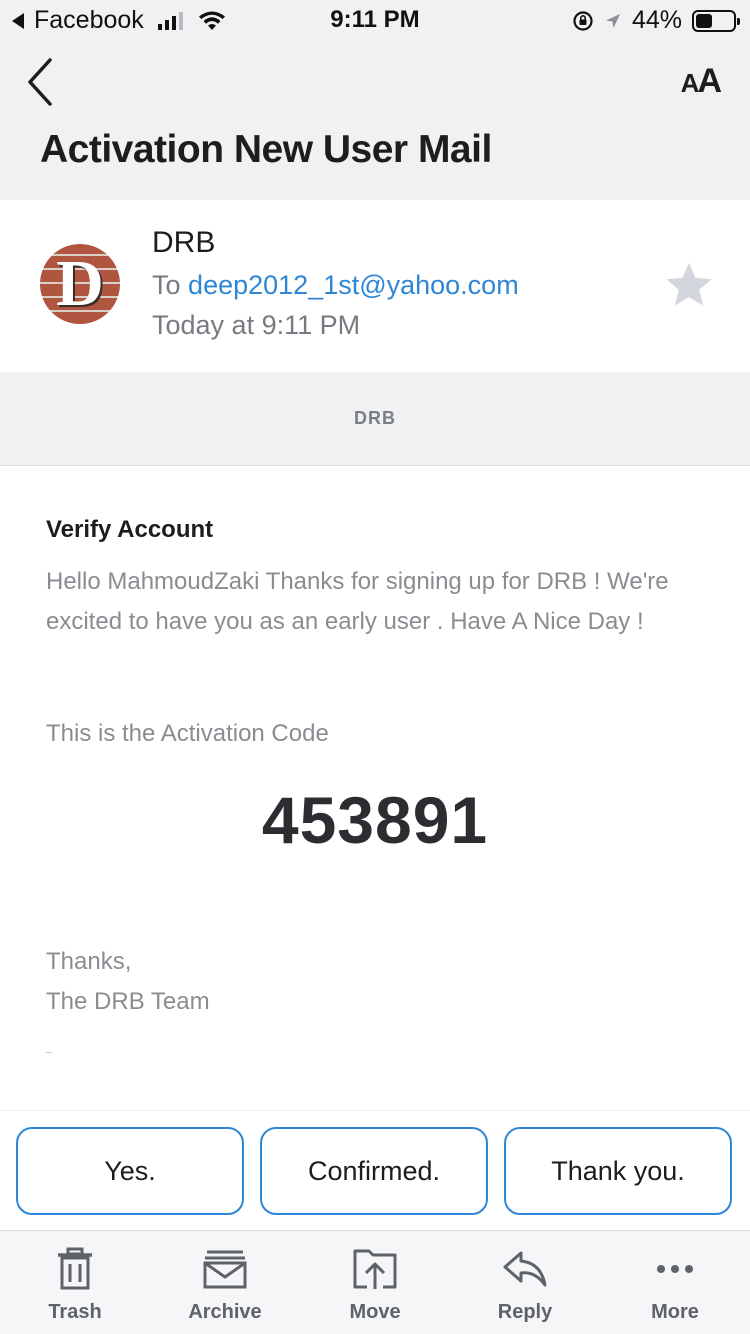 The width and height of the screenshot is (750, 1334). What do you see at coordinates (375, 1269) in the screenshot?
I see `move-to-folder-icon` at bounding box center [375, 1269].